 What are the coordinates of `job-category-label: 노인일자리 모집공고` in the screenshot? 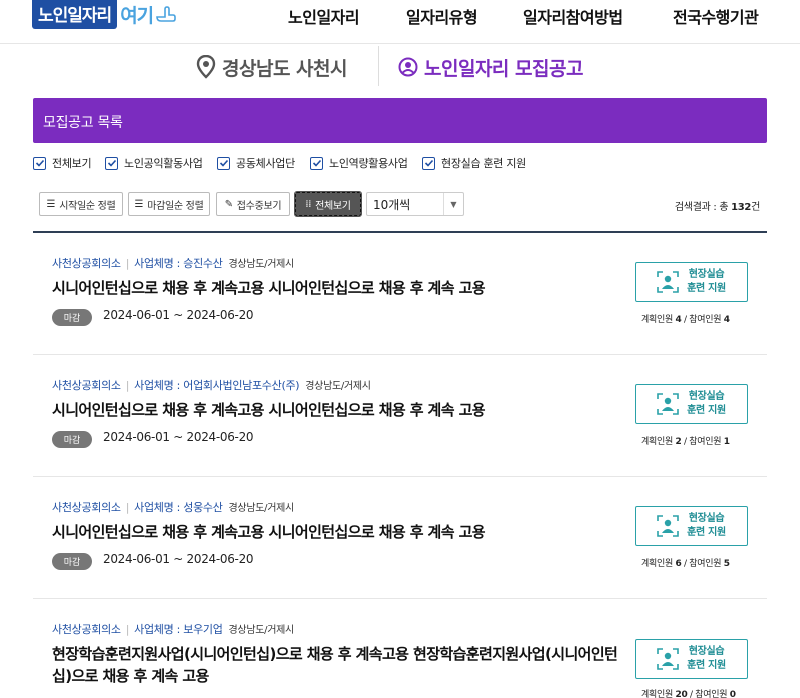 It's located at (503, 68).